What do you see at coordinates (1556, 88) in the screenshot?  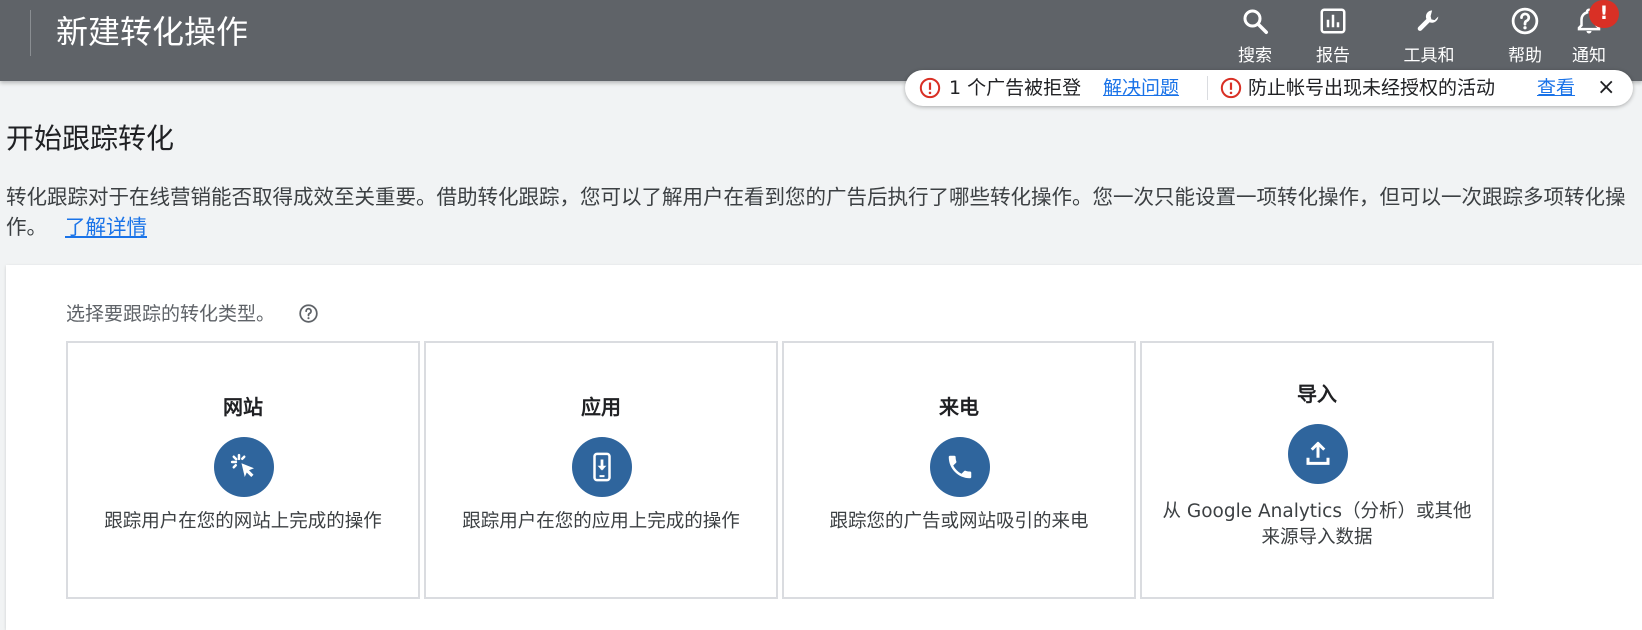 I see `view-link: 查看` at bounding box center [1556, 88].